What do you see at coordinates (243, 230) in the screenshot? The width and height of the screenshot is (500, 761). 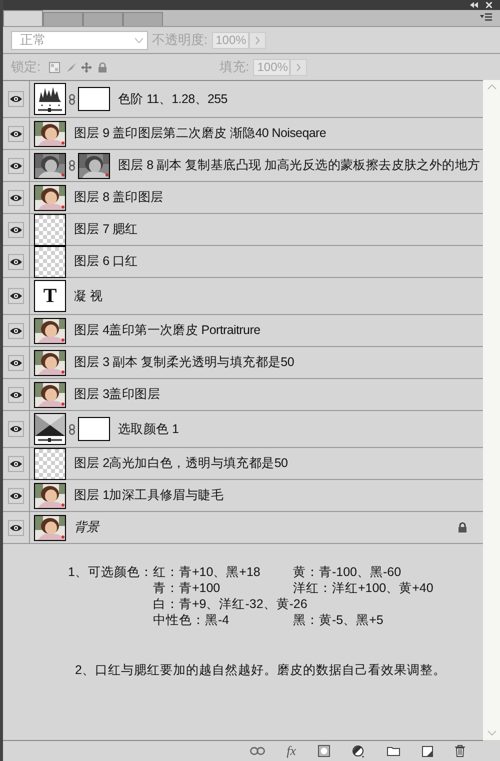 I see `layer-row: 图层 7 腮红` at bounding box center [243, 230].